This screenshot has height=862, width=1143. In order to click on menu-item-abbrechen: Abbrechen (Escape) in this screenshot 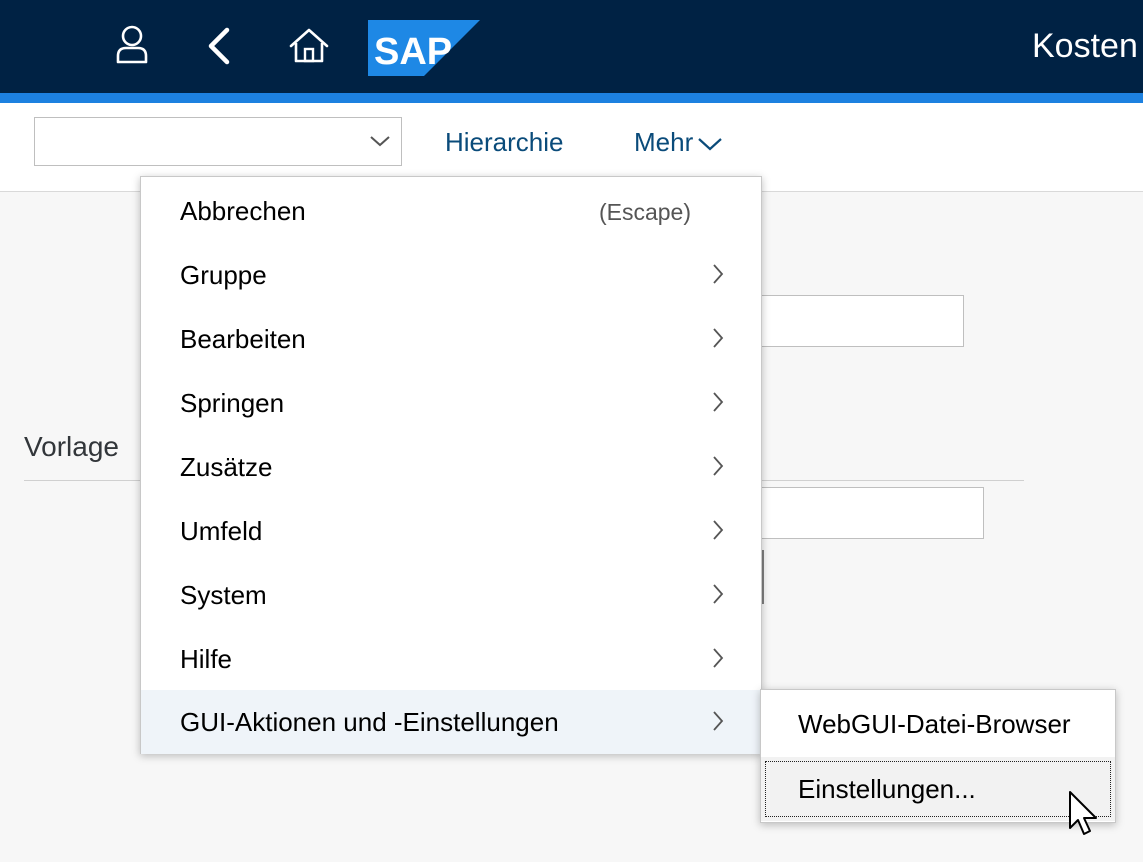, I will do `click(451, 211)`.